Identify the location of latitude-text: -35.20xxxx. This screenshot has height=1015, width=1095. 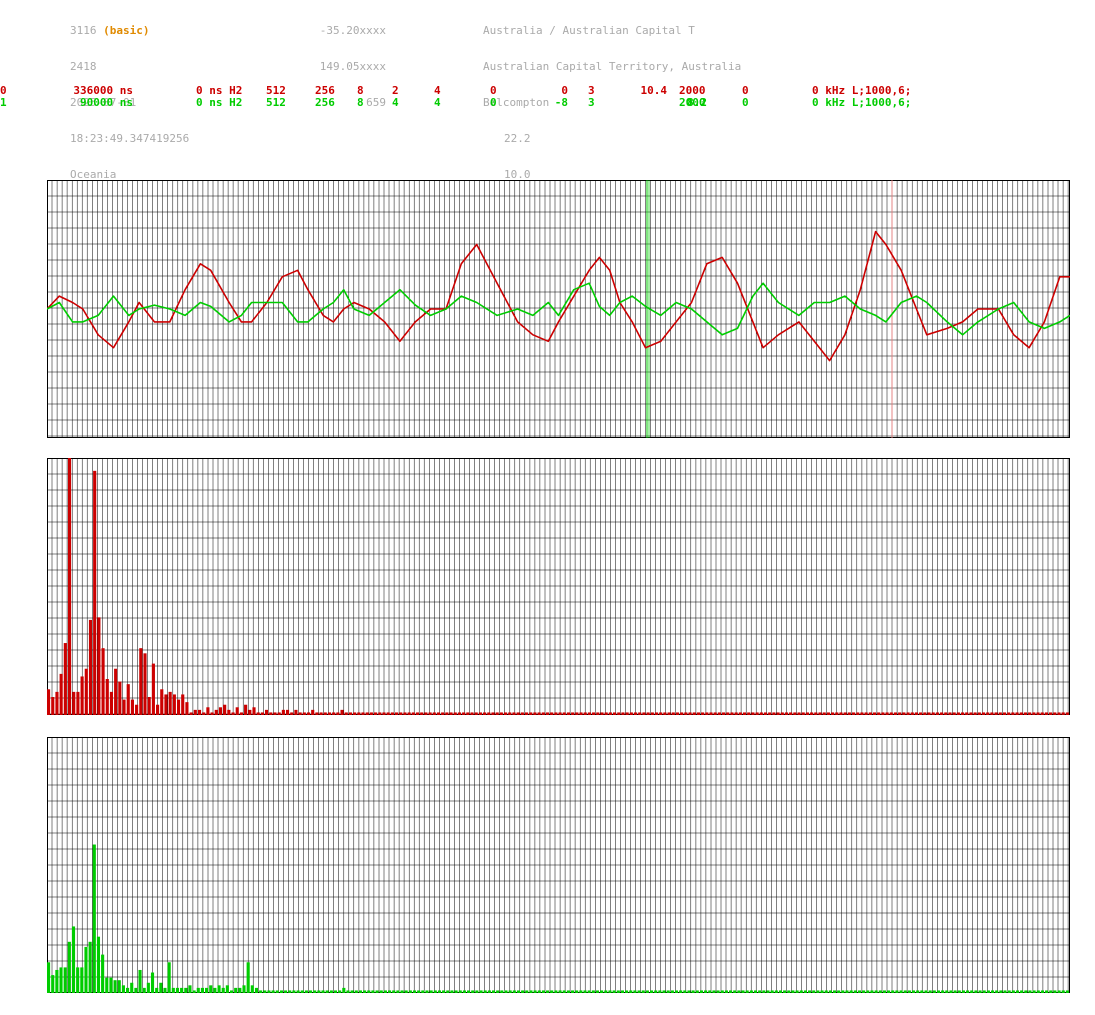
(352, 30).